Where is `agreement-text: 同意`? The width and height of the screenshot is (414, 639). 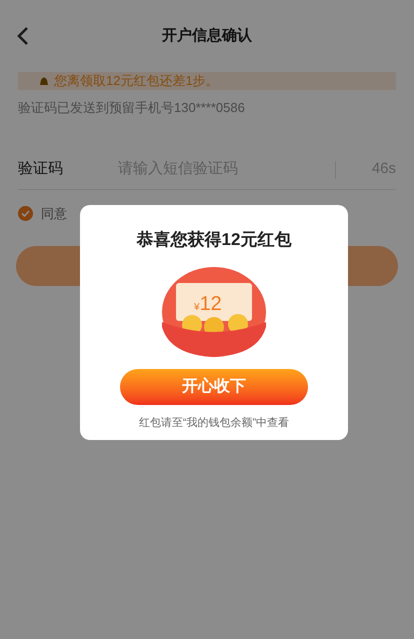
agreement-text: 同意 is located at coordinates (54, 214).